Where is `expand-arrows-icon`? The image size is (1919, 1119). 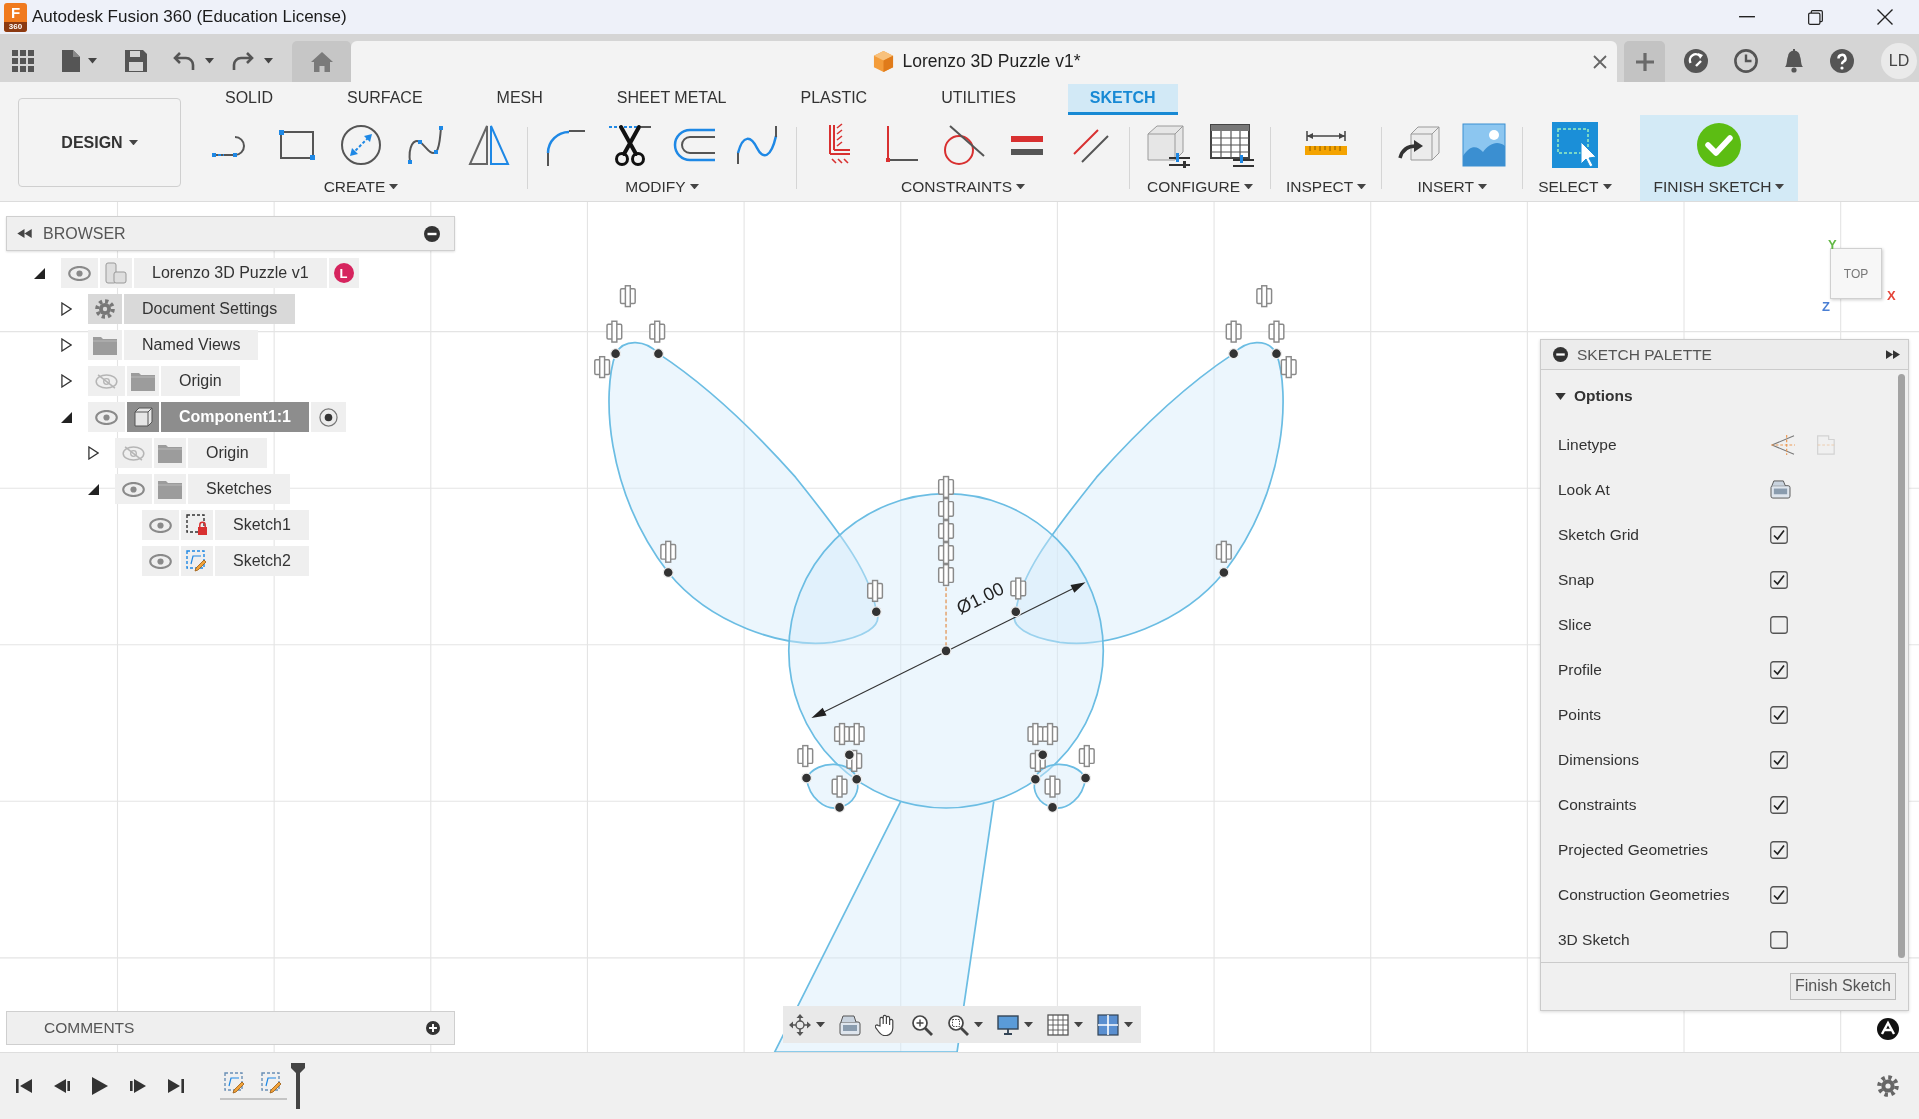
expand-arrows-icon is located at coordinates (1893, 354).